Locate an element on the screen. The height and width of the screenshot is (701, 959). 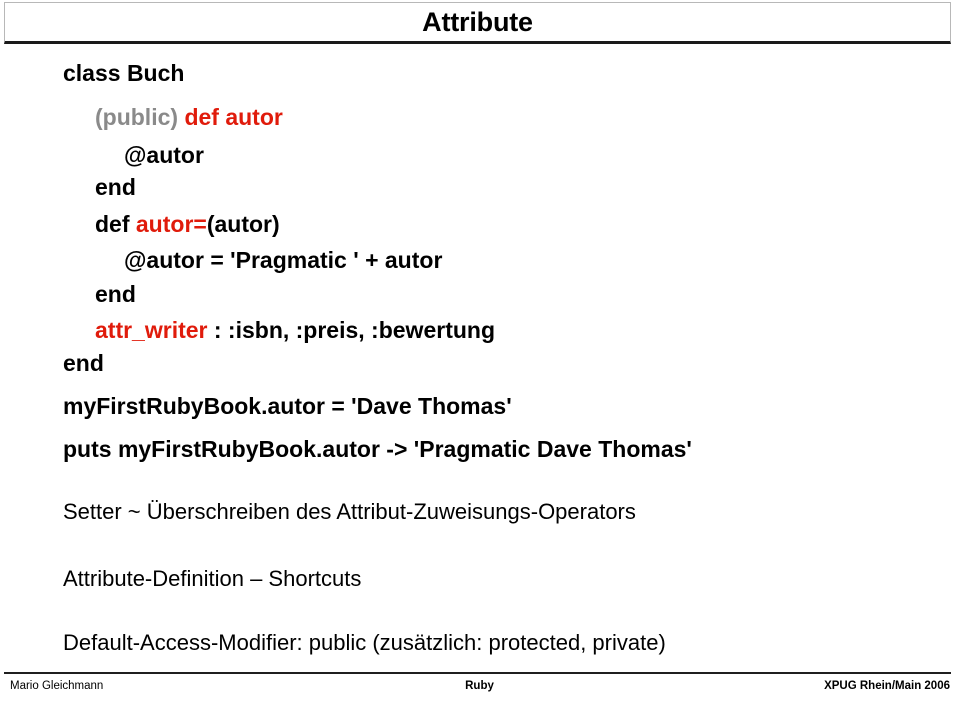
code-token: (autor) is located at coordinates (243, 224).